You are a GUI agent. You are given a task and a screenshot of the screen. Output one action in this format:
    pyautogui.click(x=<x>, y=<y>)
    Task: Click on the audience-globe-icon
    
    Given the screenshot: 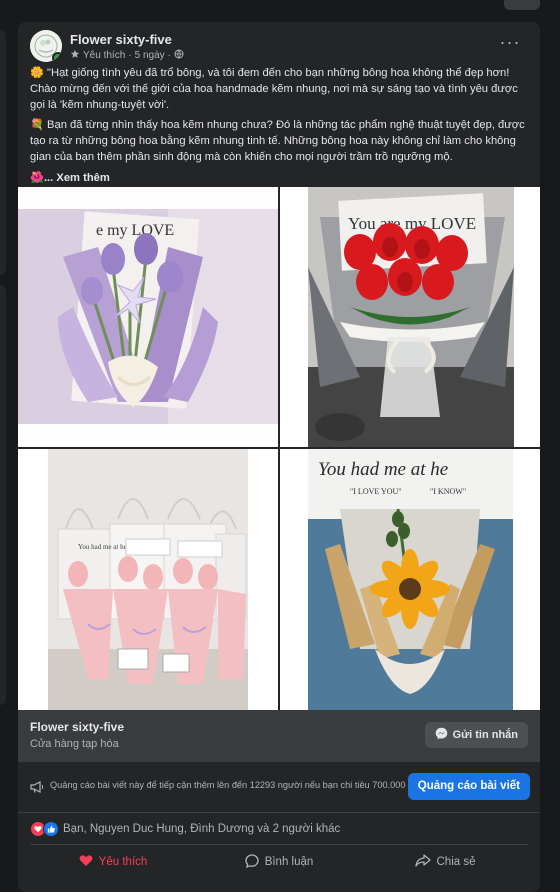 What is the action you would take?
    pyautogui.click(x=179, y=55)
    